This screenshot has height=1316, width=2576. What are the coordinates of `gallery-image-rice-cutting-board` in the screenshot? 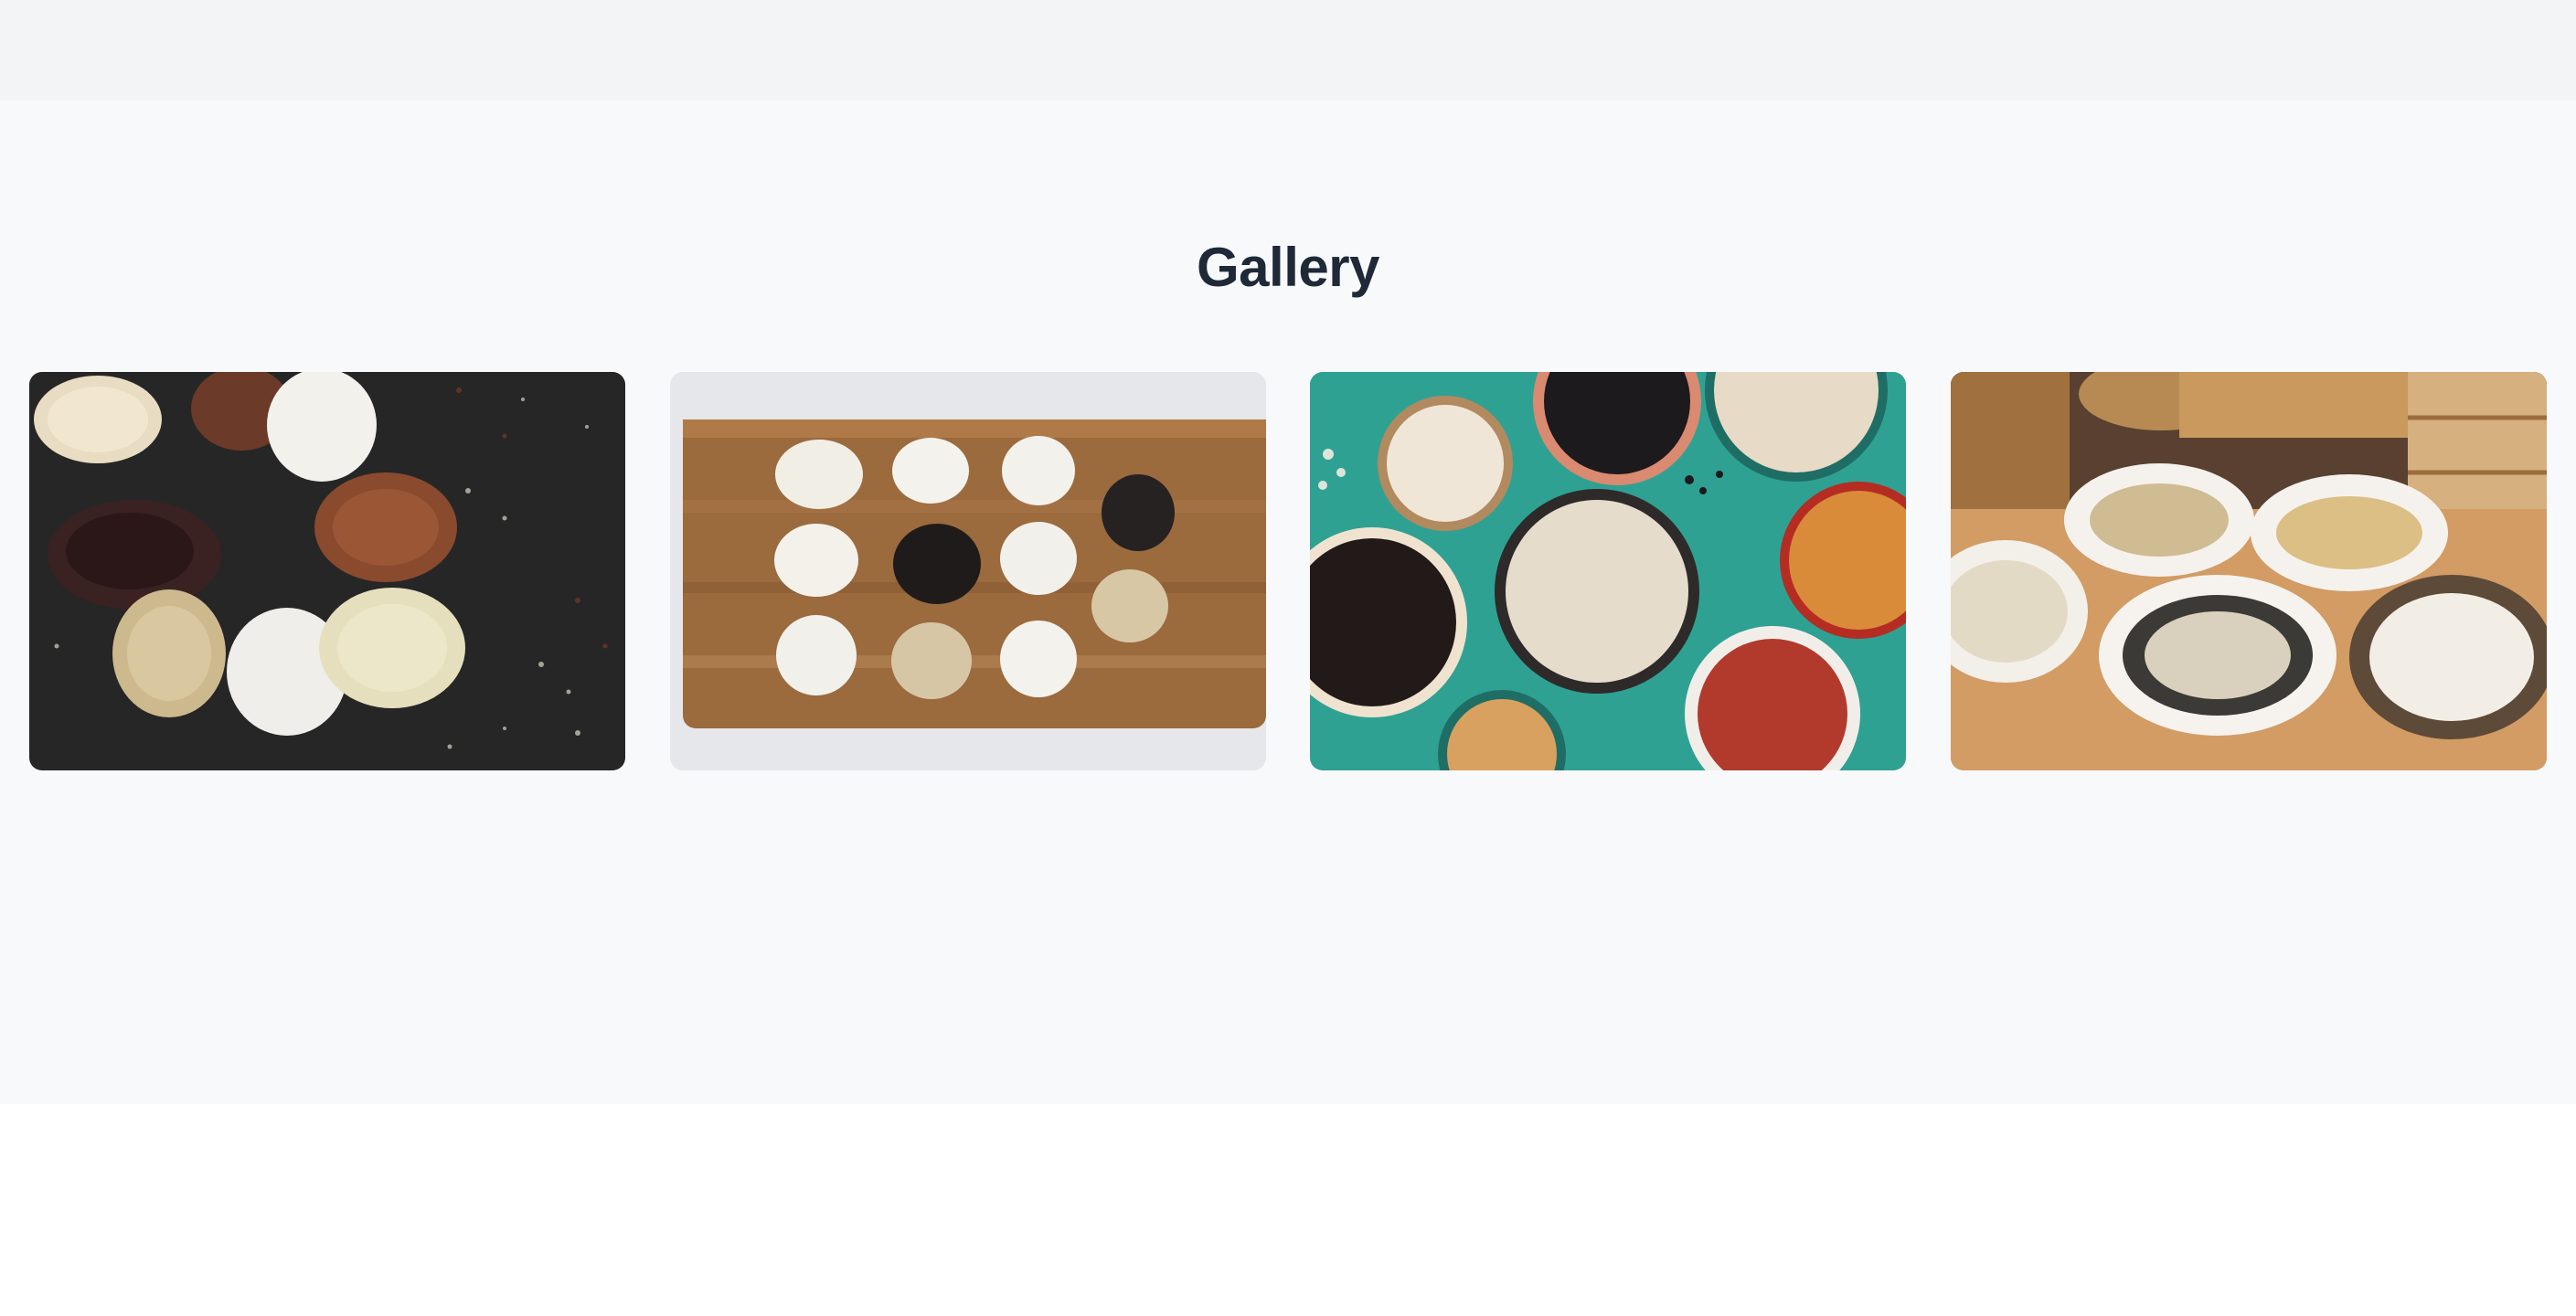 It's located at (968, 571).